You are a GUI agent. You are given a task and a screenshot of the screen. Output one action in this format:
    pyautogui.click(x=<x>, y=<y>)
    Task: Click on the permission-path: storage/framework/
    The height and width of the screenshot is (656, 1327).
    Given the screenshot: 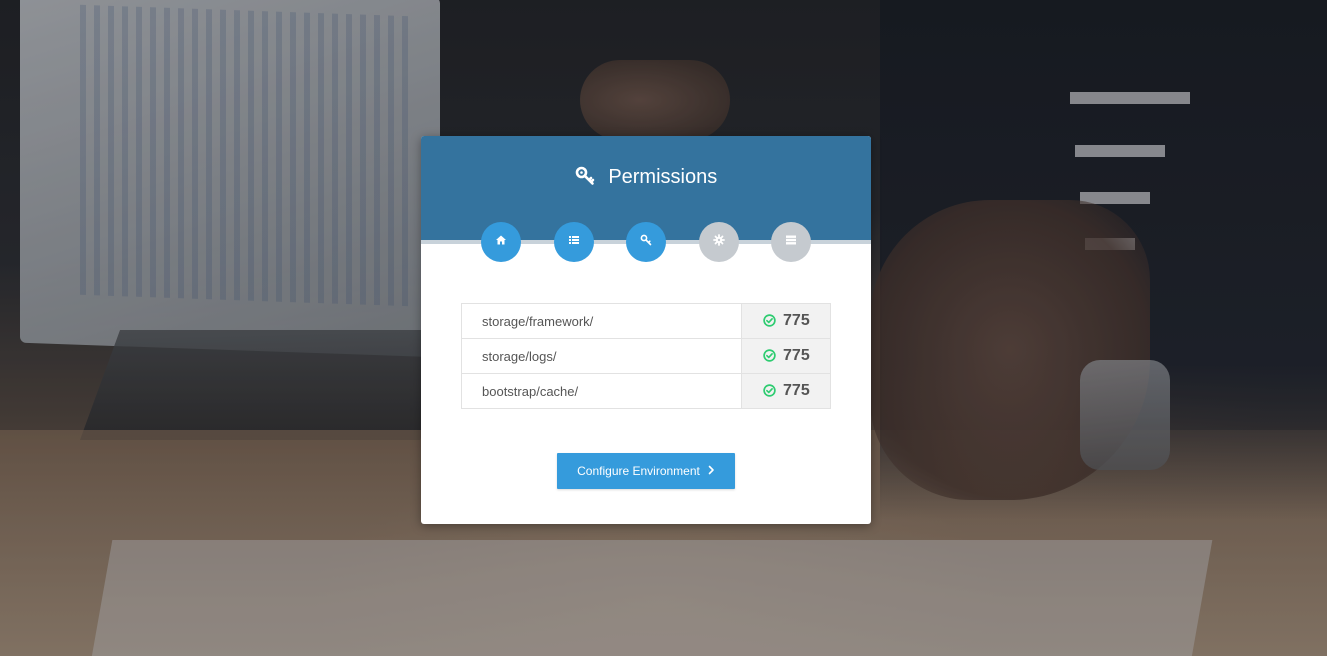 What is the action you would take?
    pyautogui.click(x=601, y=321)
    